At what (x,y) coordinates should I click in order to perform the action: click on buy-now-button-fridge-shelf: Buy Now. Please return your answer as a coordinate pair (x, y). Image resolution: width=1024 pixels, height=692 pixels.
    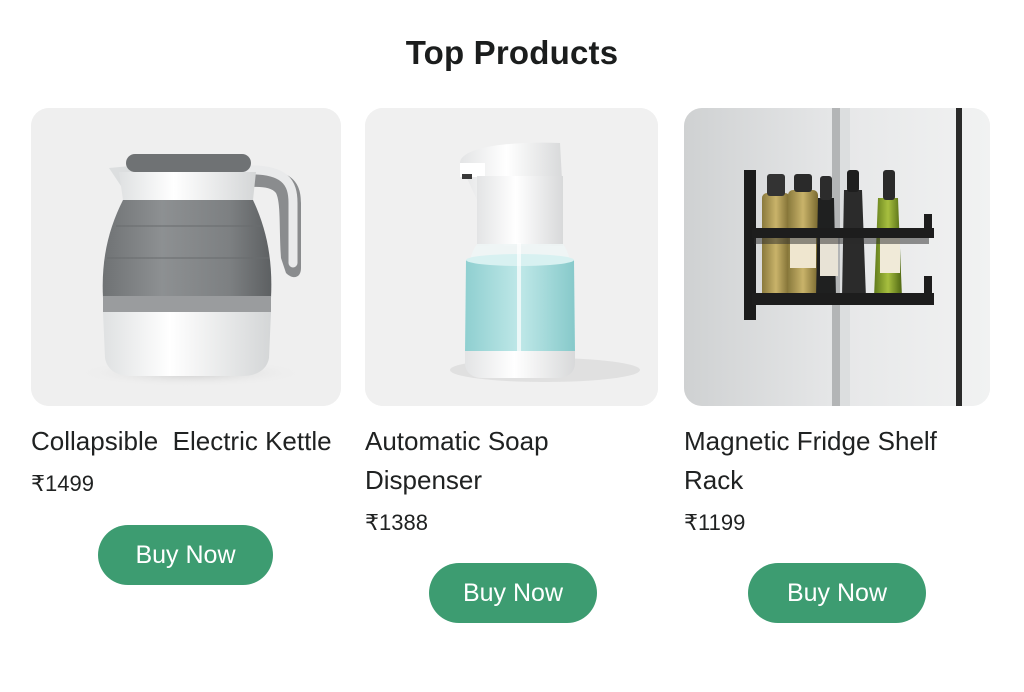
    Looking at the image, I should click on (837, 593).